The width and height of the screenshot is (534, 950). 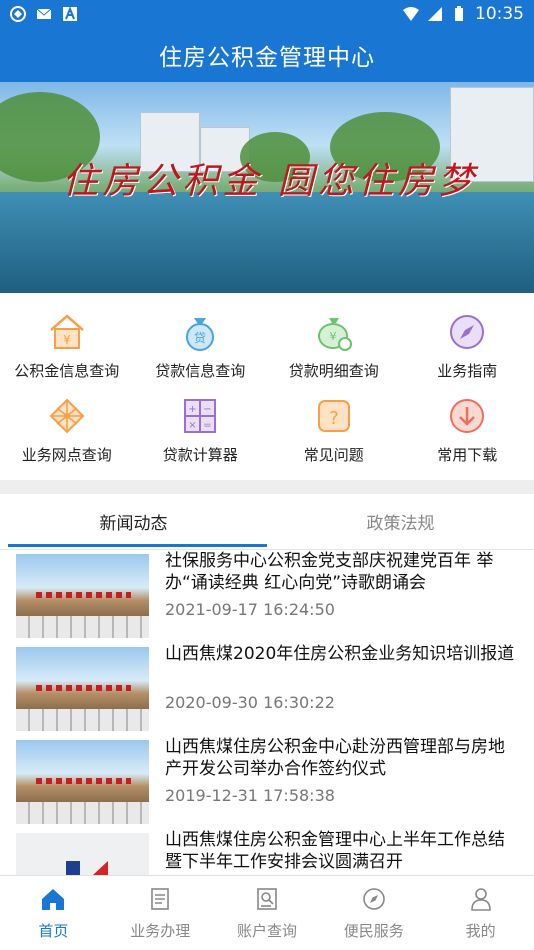 What do you see at coordinates (67, 416) in the screenshot?
I see `network-icon` at bounding box center [67, 416].